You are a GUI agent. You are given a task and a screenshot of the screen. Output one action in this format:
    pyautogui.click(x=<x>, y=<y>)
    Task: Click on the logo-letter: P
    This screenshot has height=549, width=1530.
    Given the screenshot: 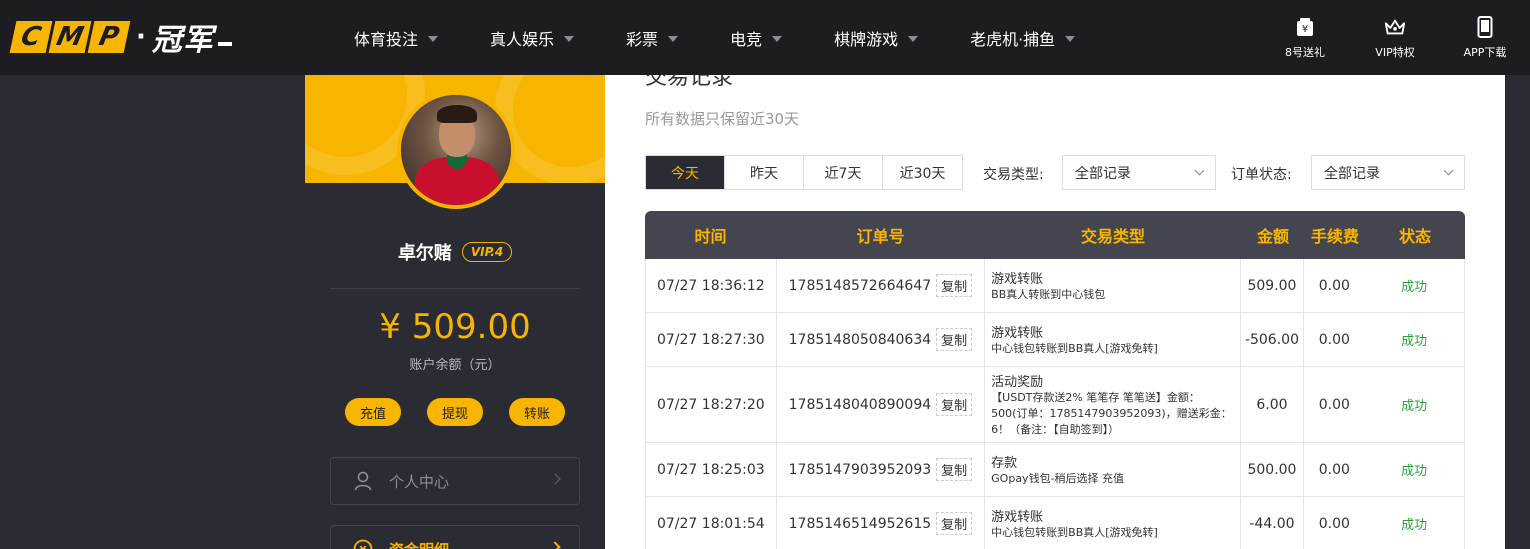 What is the action you would take?
    pyautogui.click(x=109, y=37)
    